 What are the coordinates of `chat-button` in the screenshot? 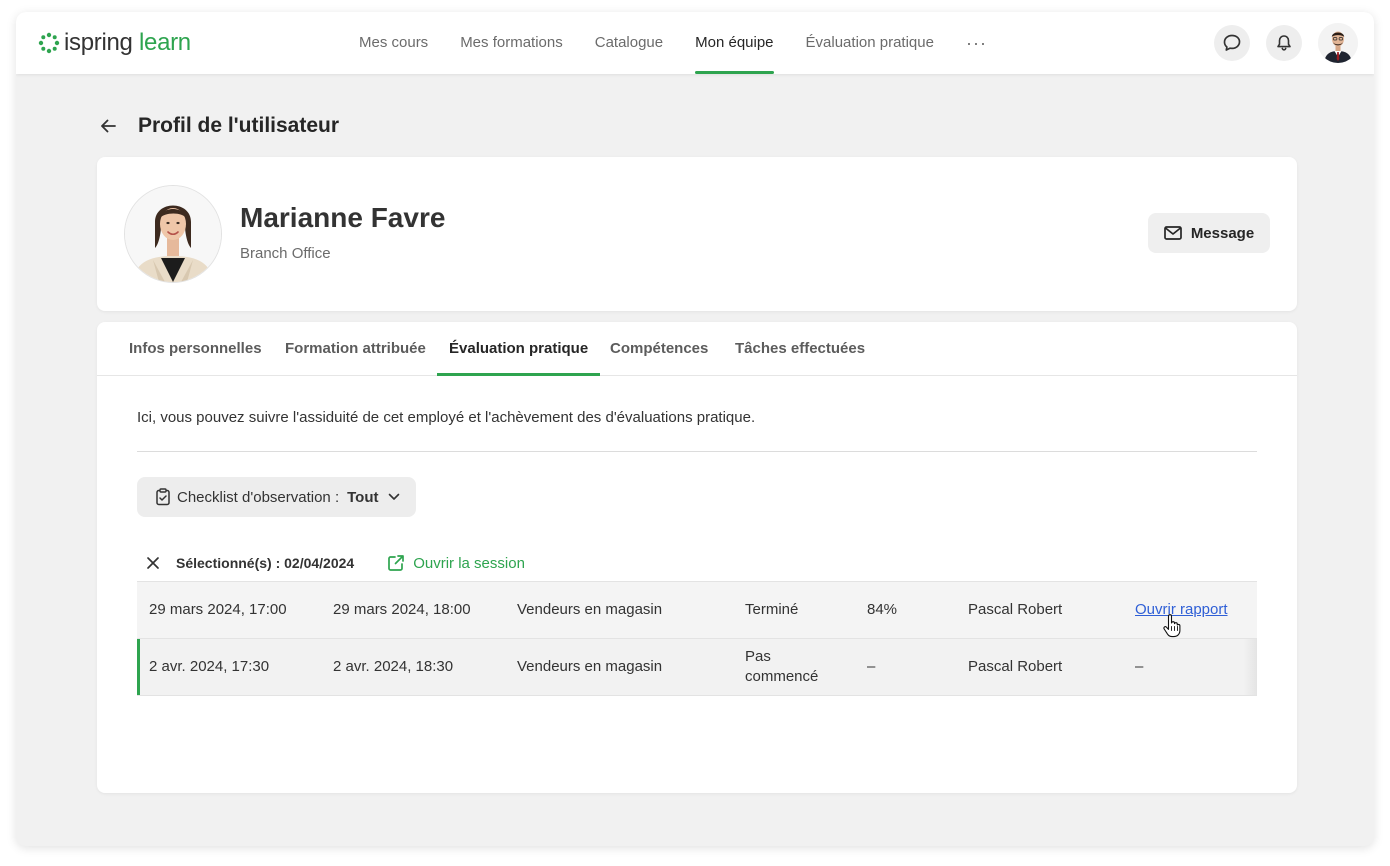 It's located at (1232, 43).